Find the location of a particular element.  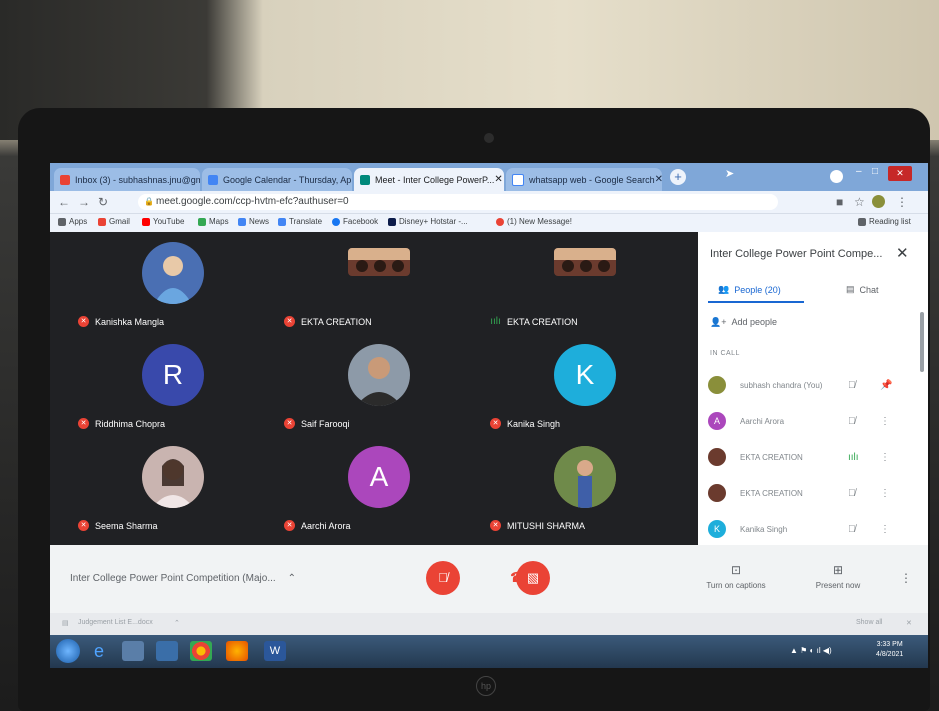

participant-tile: ✕ Saif Farooqi is located at coordinates (373, 389).